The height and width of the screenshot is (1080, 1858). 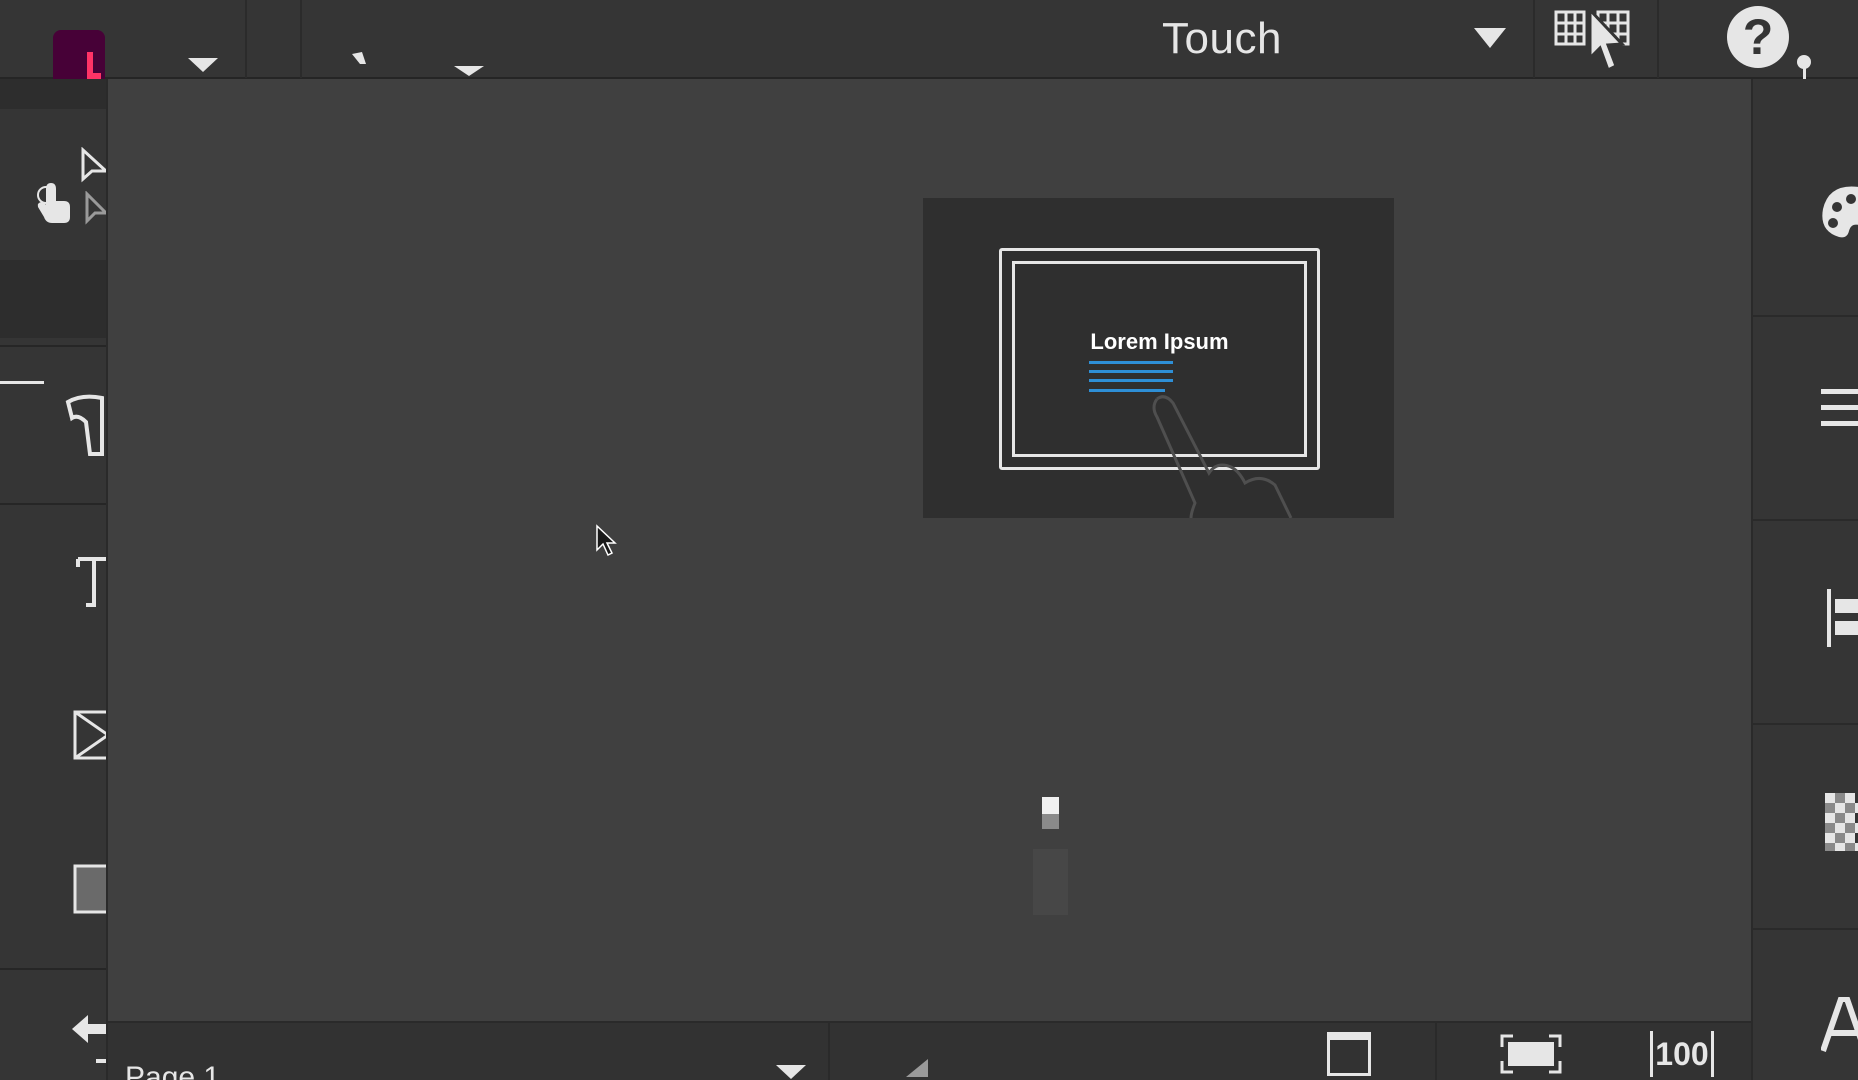 What do you see at coordinates (1490, 38) in the screenshot?
I see `workspace-dropdown-caret-icon` at bounding box center [1490, 38].